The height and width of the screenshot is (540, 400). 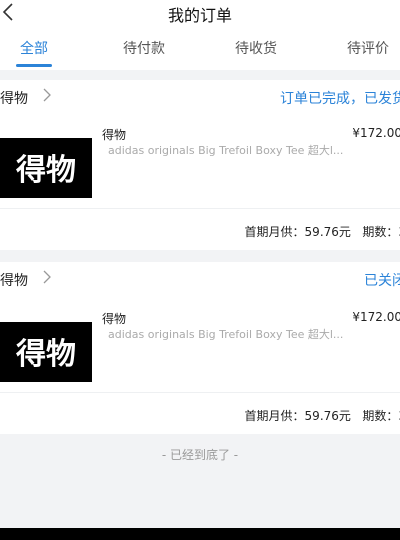 I want to click on tab-pending-payment: 待付款, so click(x=144, y=50).